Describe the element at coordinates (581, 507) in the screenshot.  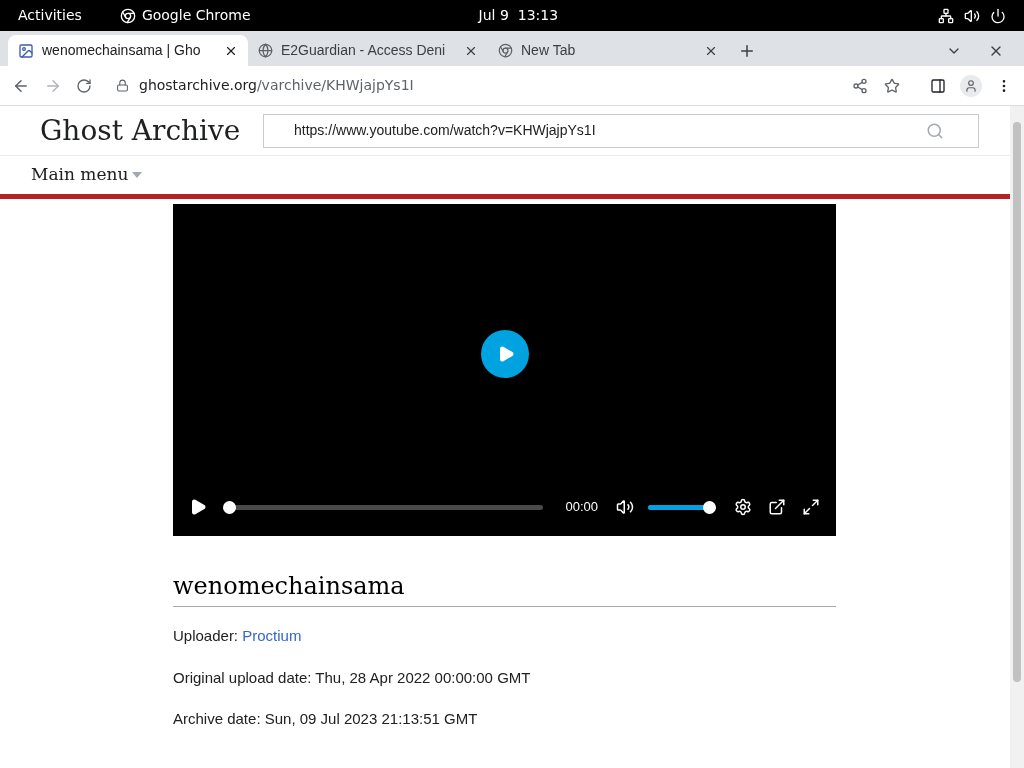
I see `time-display: 00:00` at that location.